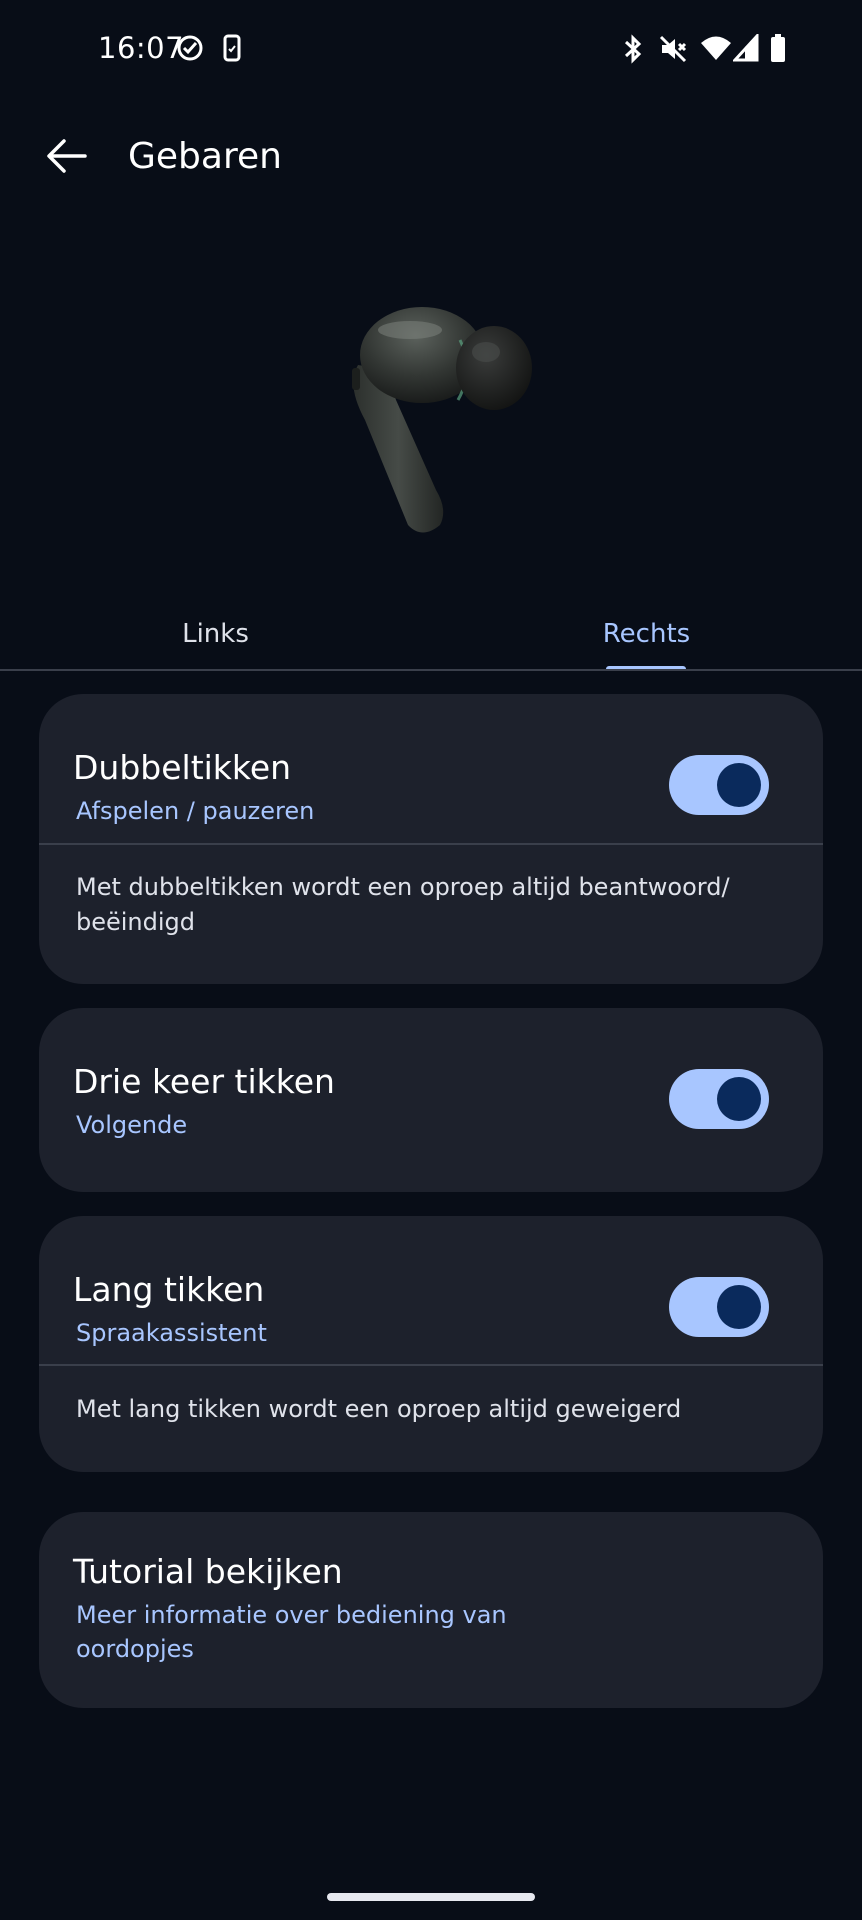 This screenshot has height=1920, width=862. I want to click on gesture-nav-handle, so click(431, 1897).